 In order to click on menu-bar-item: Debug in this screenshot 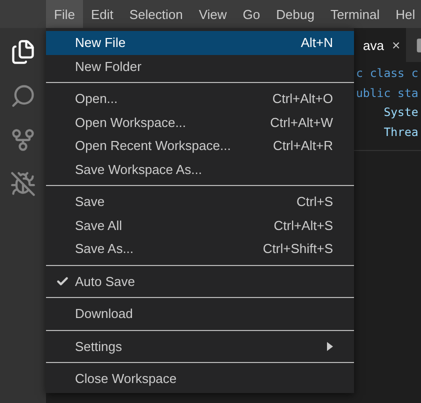, I will do `click(295, 14)`.